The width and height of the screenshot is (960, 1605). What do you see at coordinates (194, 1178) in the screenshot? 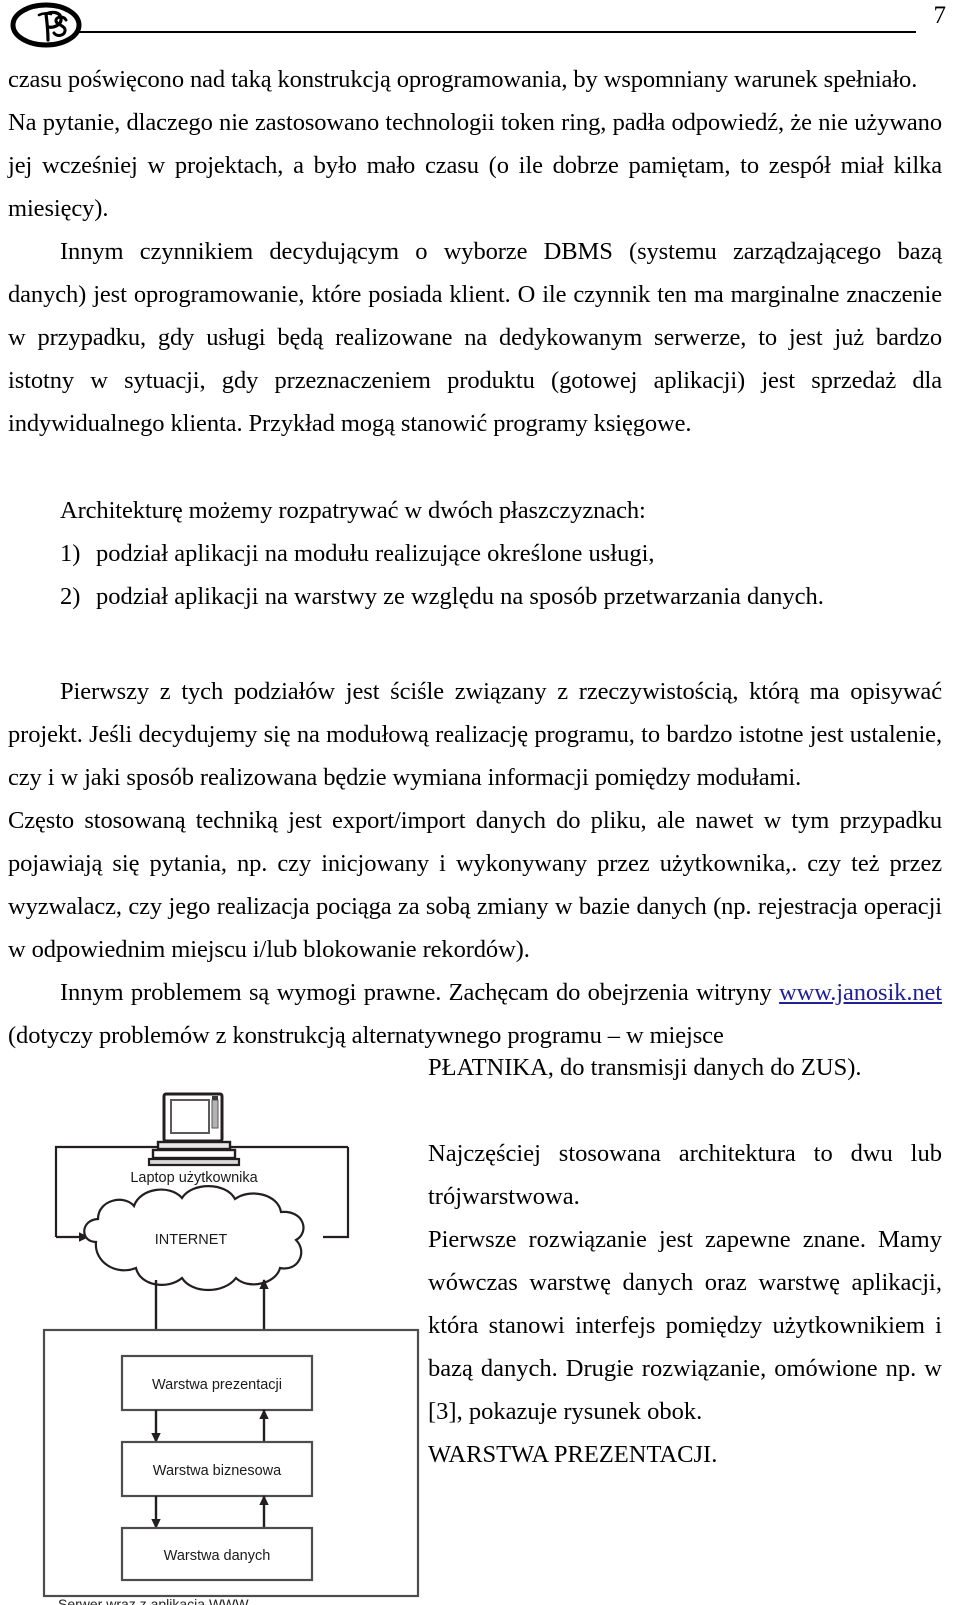
I see `laptop-label: Laptop użytkownika` at bounding box center [194, 1178].